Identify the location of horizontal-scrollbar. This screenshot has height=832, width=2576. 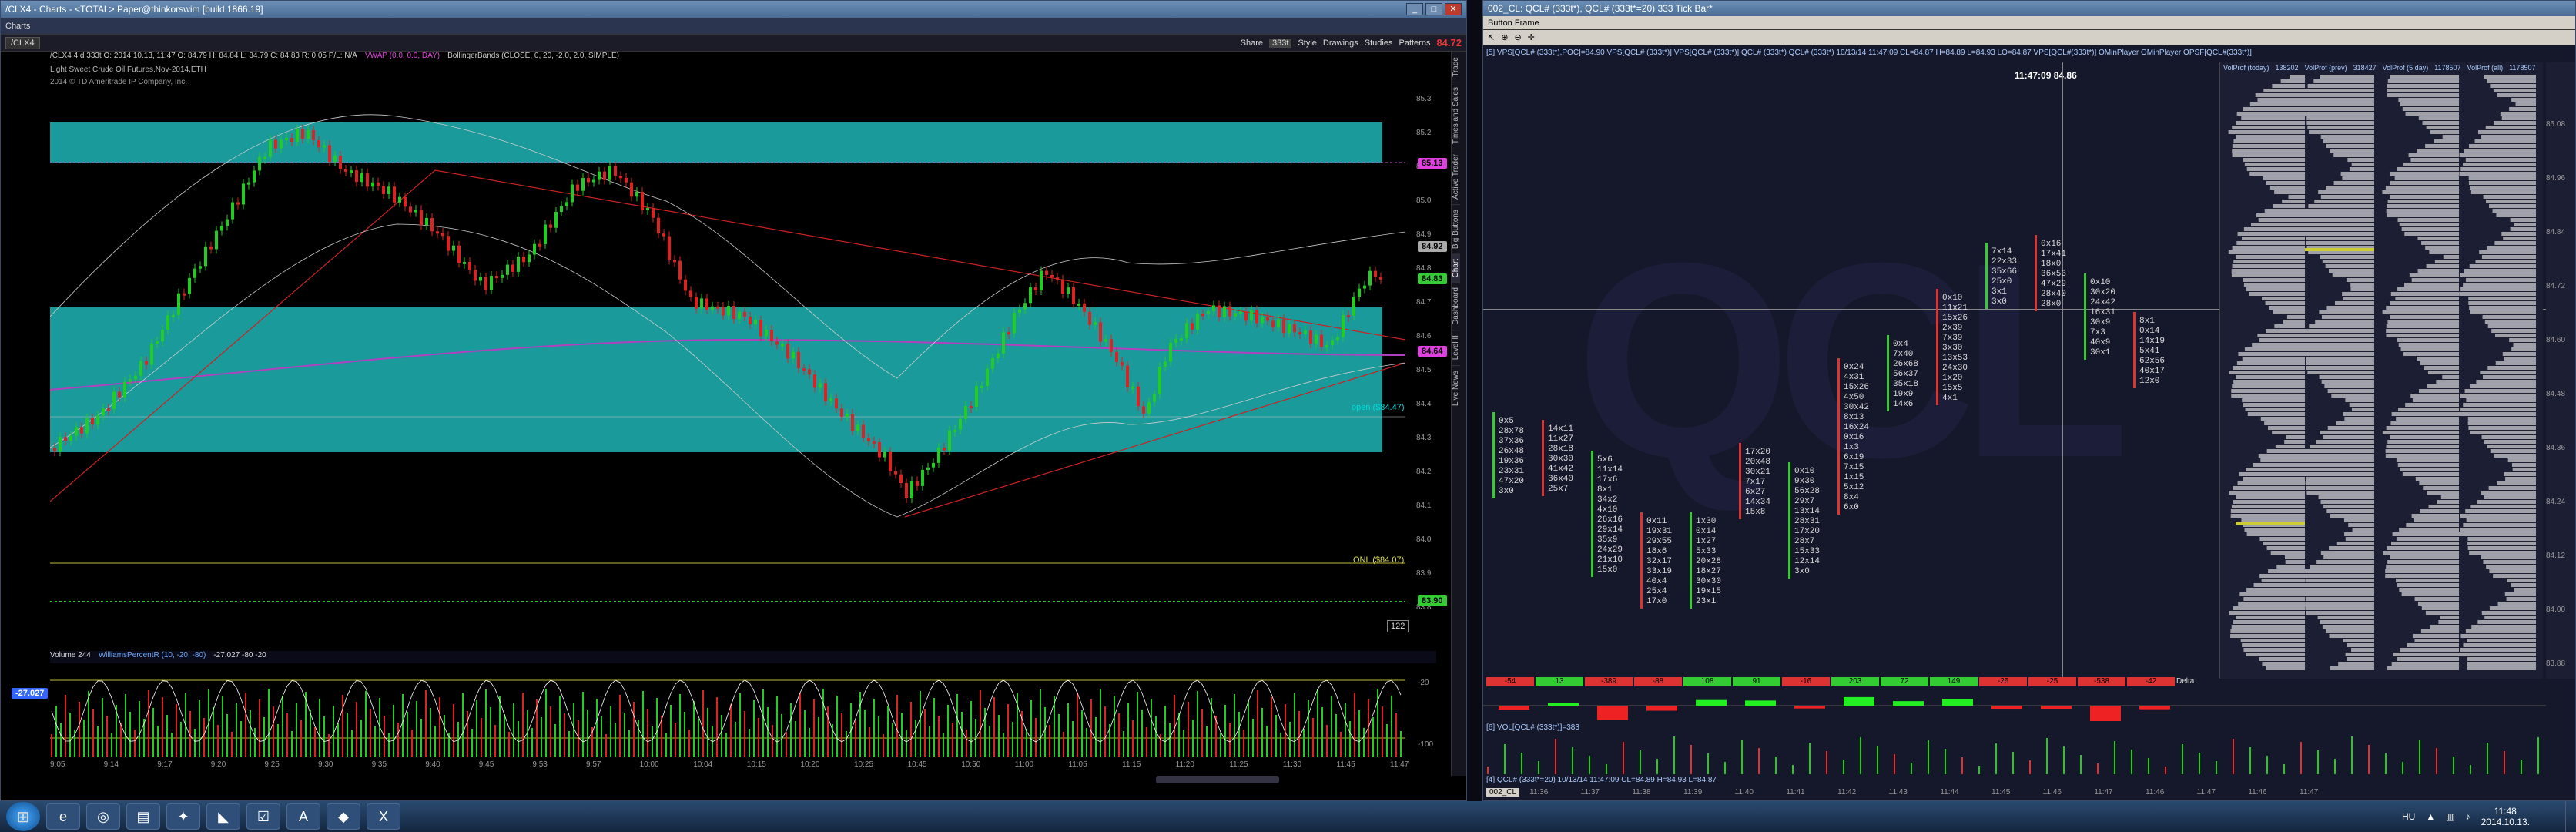
(1217, 779).